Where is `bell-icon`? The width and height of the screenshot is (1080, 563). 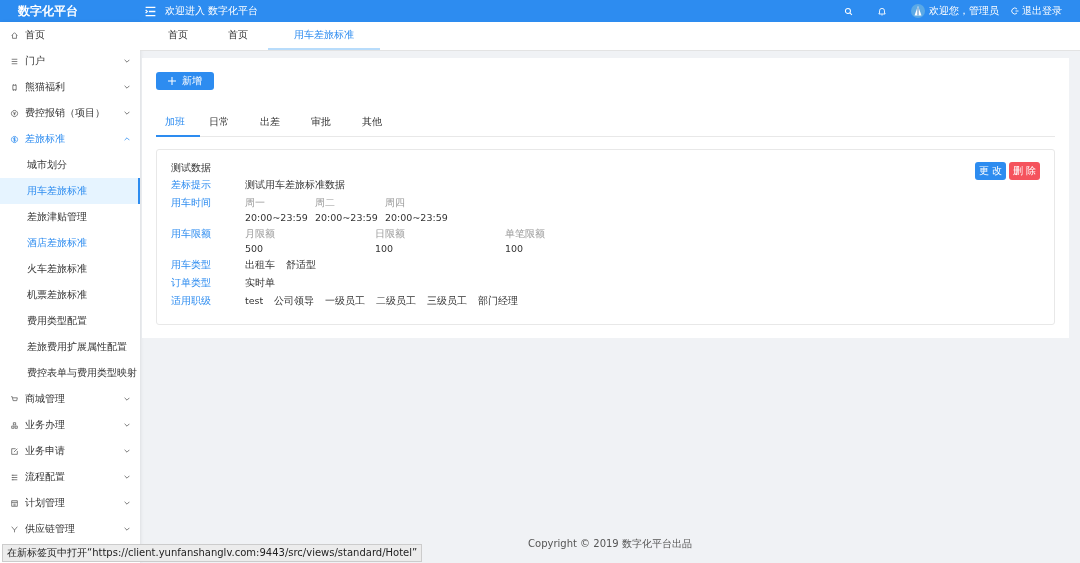
bell-icon is located at coordinates (882, 11).